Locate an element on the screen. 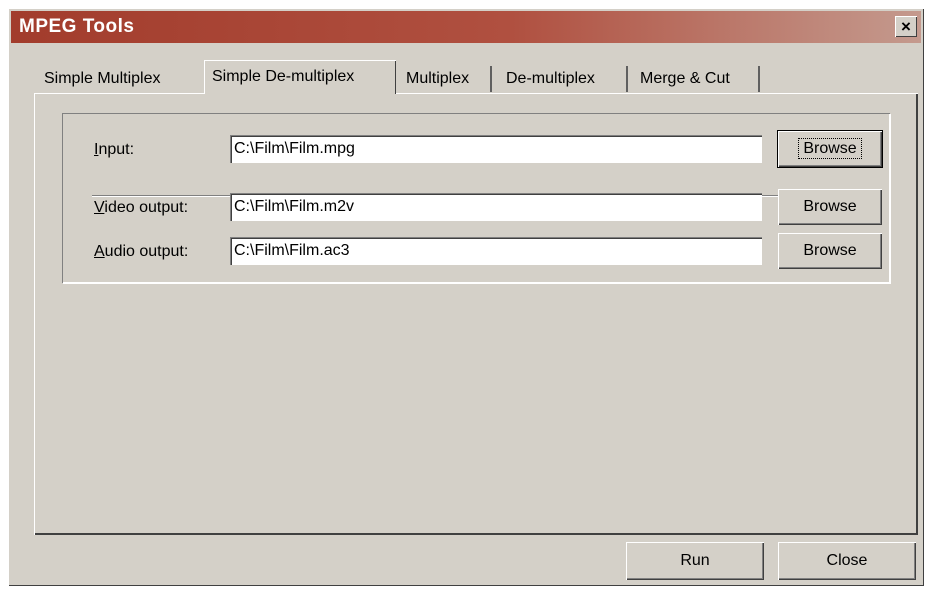  video-output-label: Video output: is located at coordinates (141, 207).